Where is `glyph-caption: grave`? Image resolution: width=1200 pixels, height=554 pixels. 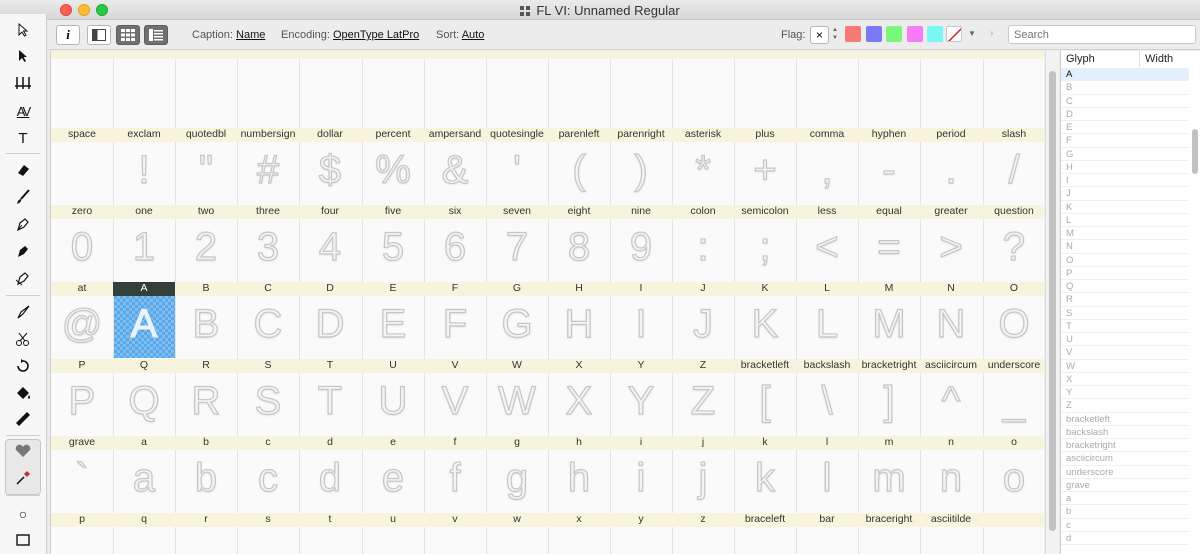
glyph-caption: grave is located at coordinates (82, 443).